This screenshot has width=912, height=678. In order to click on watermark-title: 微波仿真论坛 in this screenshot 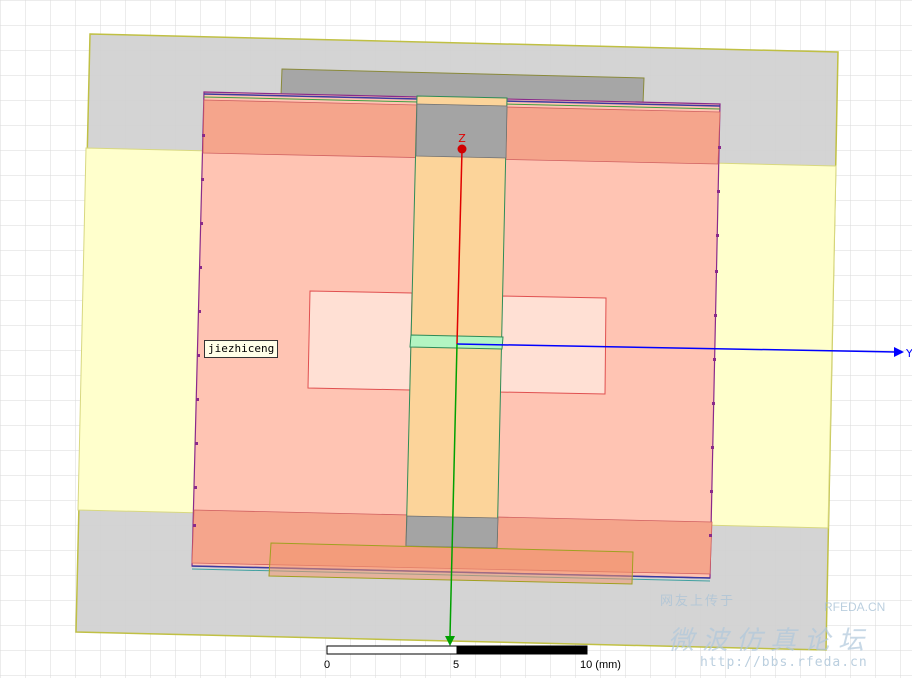, I will do `click(770, 641)`.